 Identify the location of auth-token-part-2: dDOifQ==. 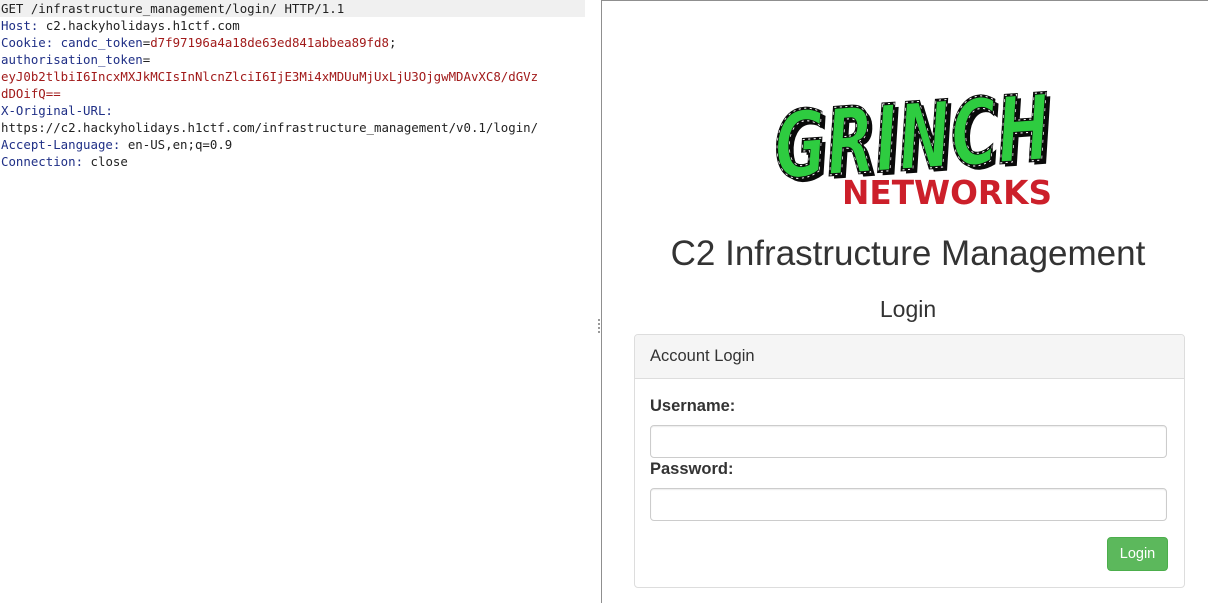
(31, 93).